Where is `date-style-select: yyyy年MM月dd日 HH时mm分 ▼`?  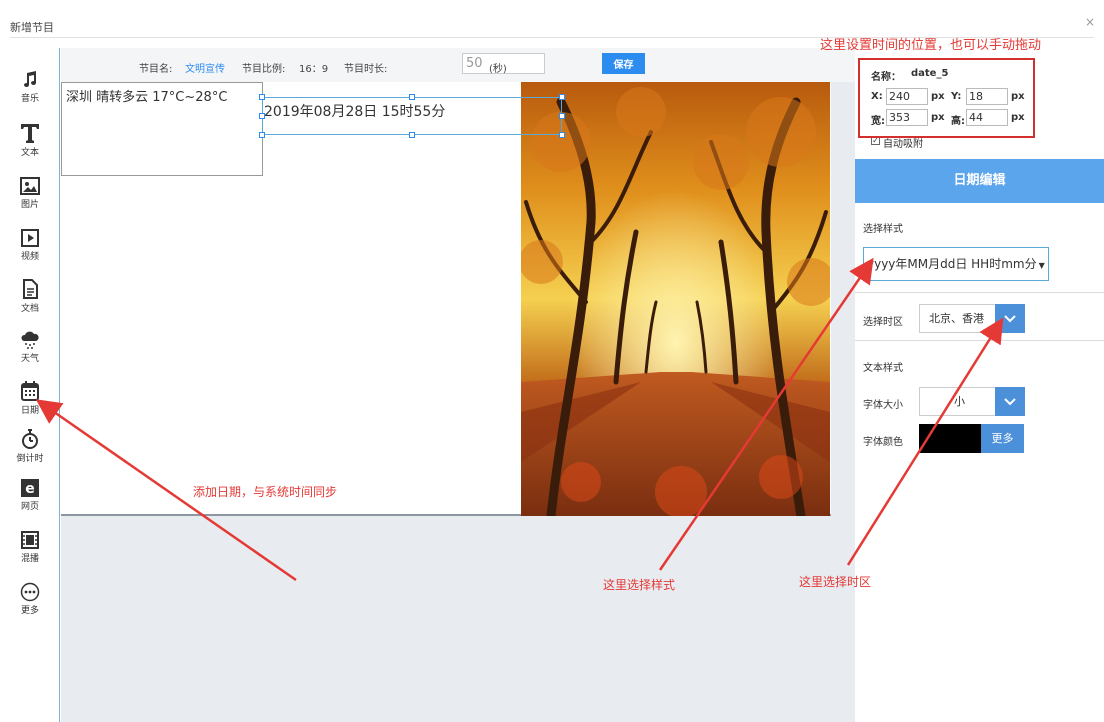
date-style-select: yyyy年MM月dd日 HH时mm分 ▼ is located at coordinates (956, 264).